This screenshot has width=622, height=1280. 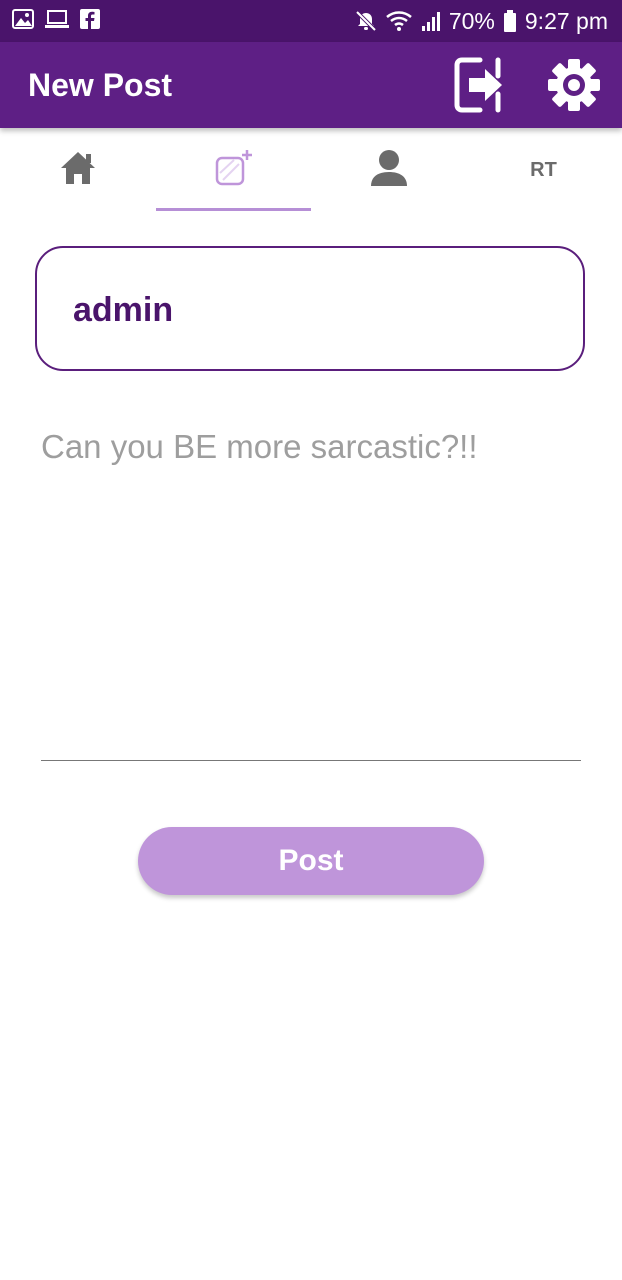 I want to click on settings-button, so click(x=574, y=85).